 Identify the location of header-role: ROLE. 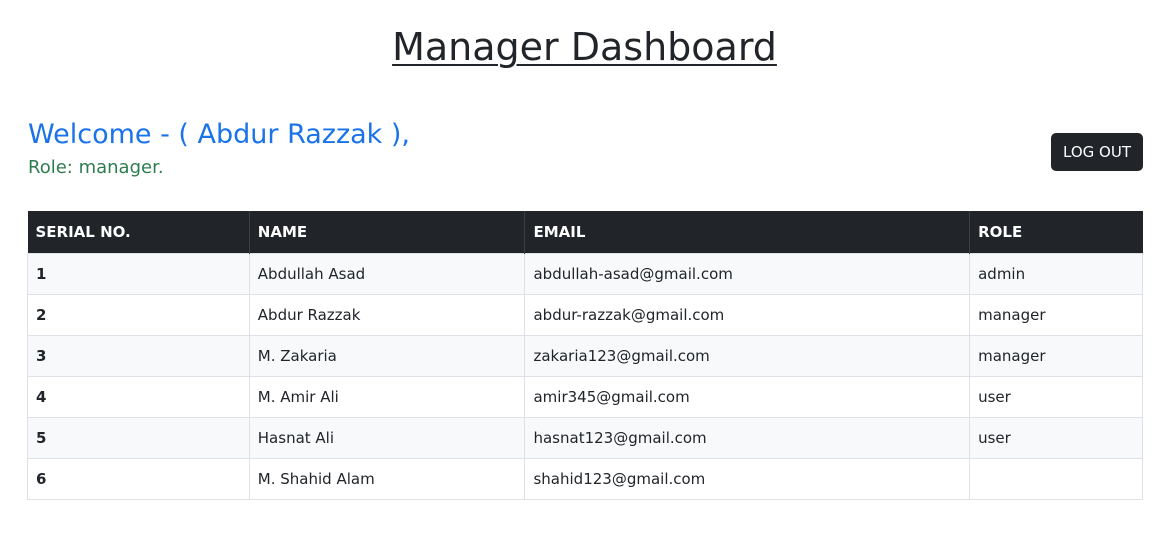
(1056, 232).